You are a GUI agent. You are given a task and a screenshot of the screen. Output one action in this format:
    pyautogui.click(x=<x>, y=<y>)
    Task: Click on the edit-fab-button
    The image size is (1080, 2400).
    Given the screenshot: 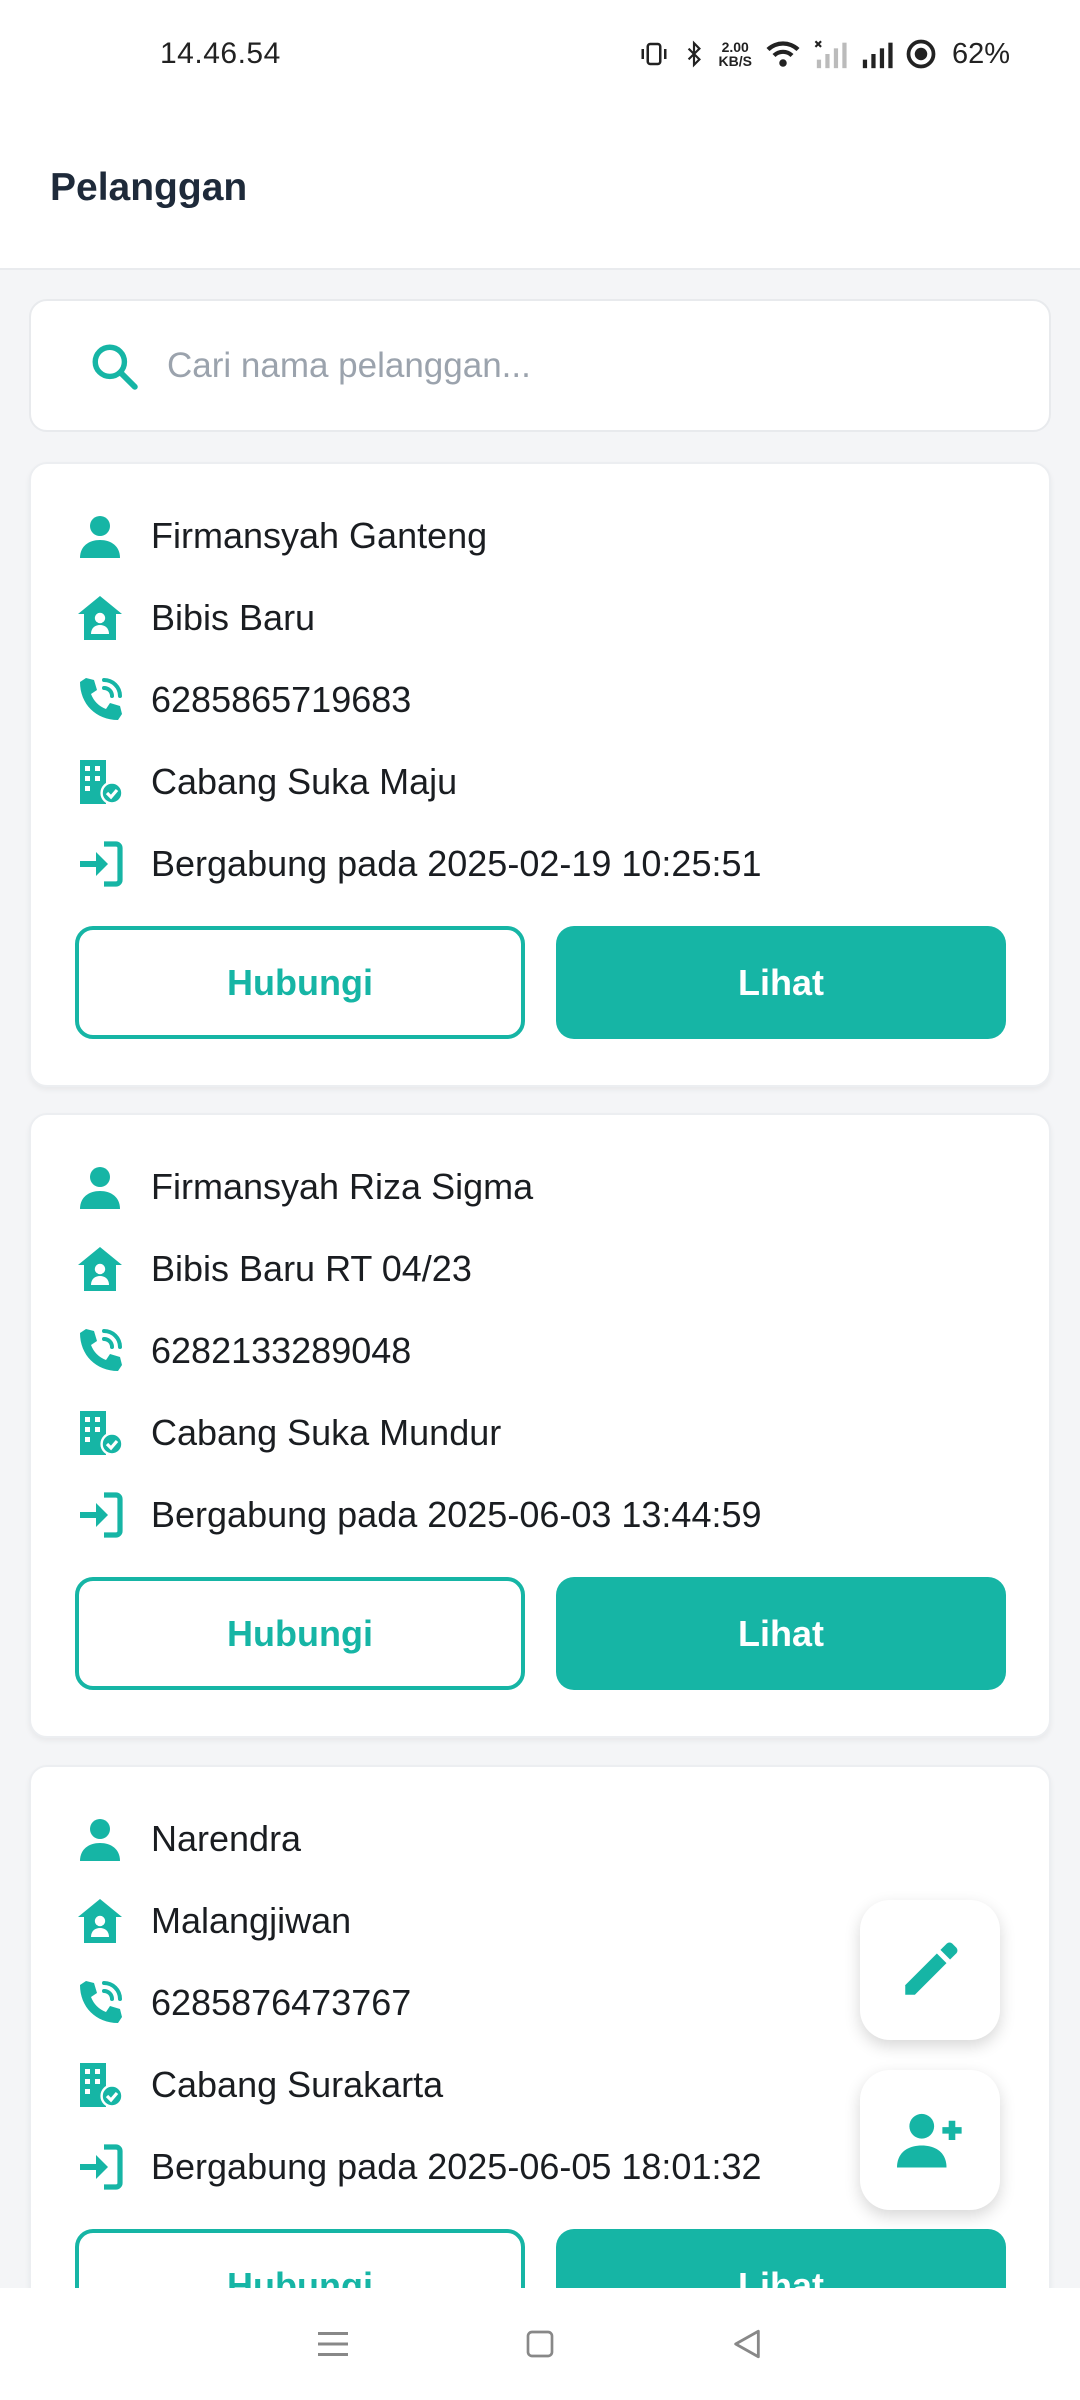 What is the action you would take?
    pyautogui.click(x=930, y=1970)
    